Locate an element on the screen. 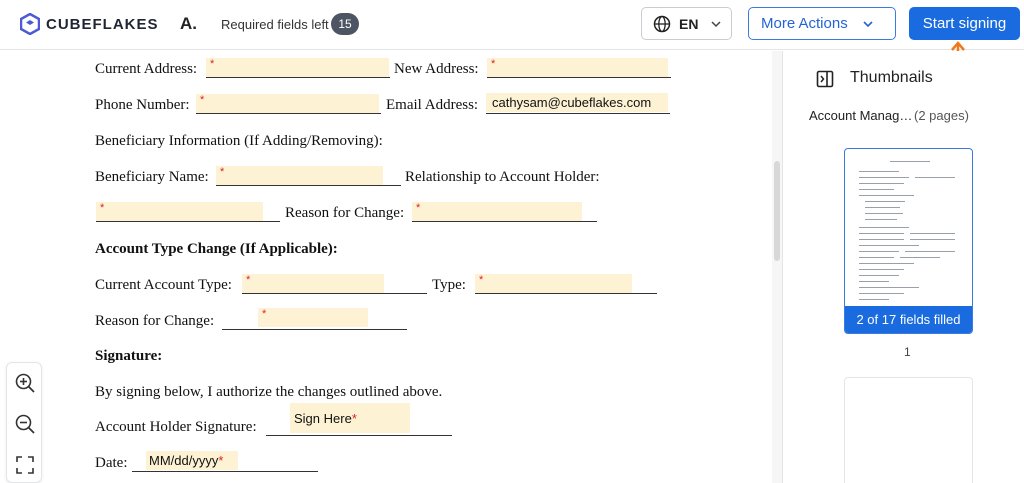  holder-signature-label: Account Holder Signature: is located at coordinates (176, 427).